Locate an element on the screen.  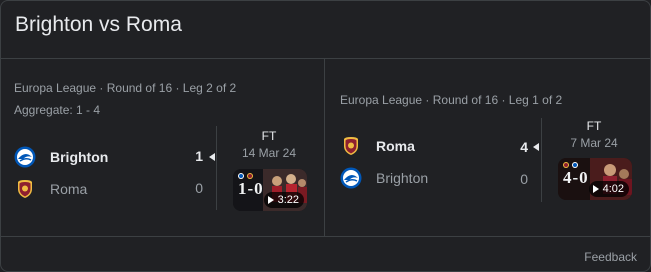
video-duration: 4:02 is located at coordinates (613, 189).